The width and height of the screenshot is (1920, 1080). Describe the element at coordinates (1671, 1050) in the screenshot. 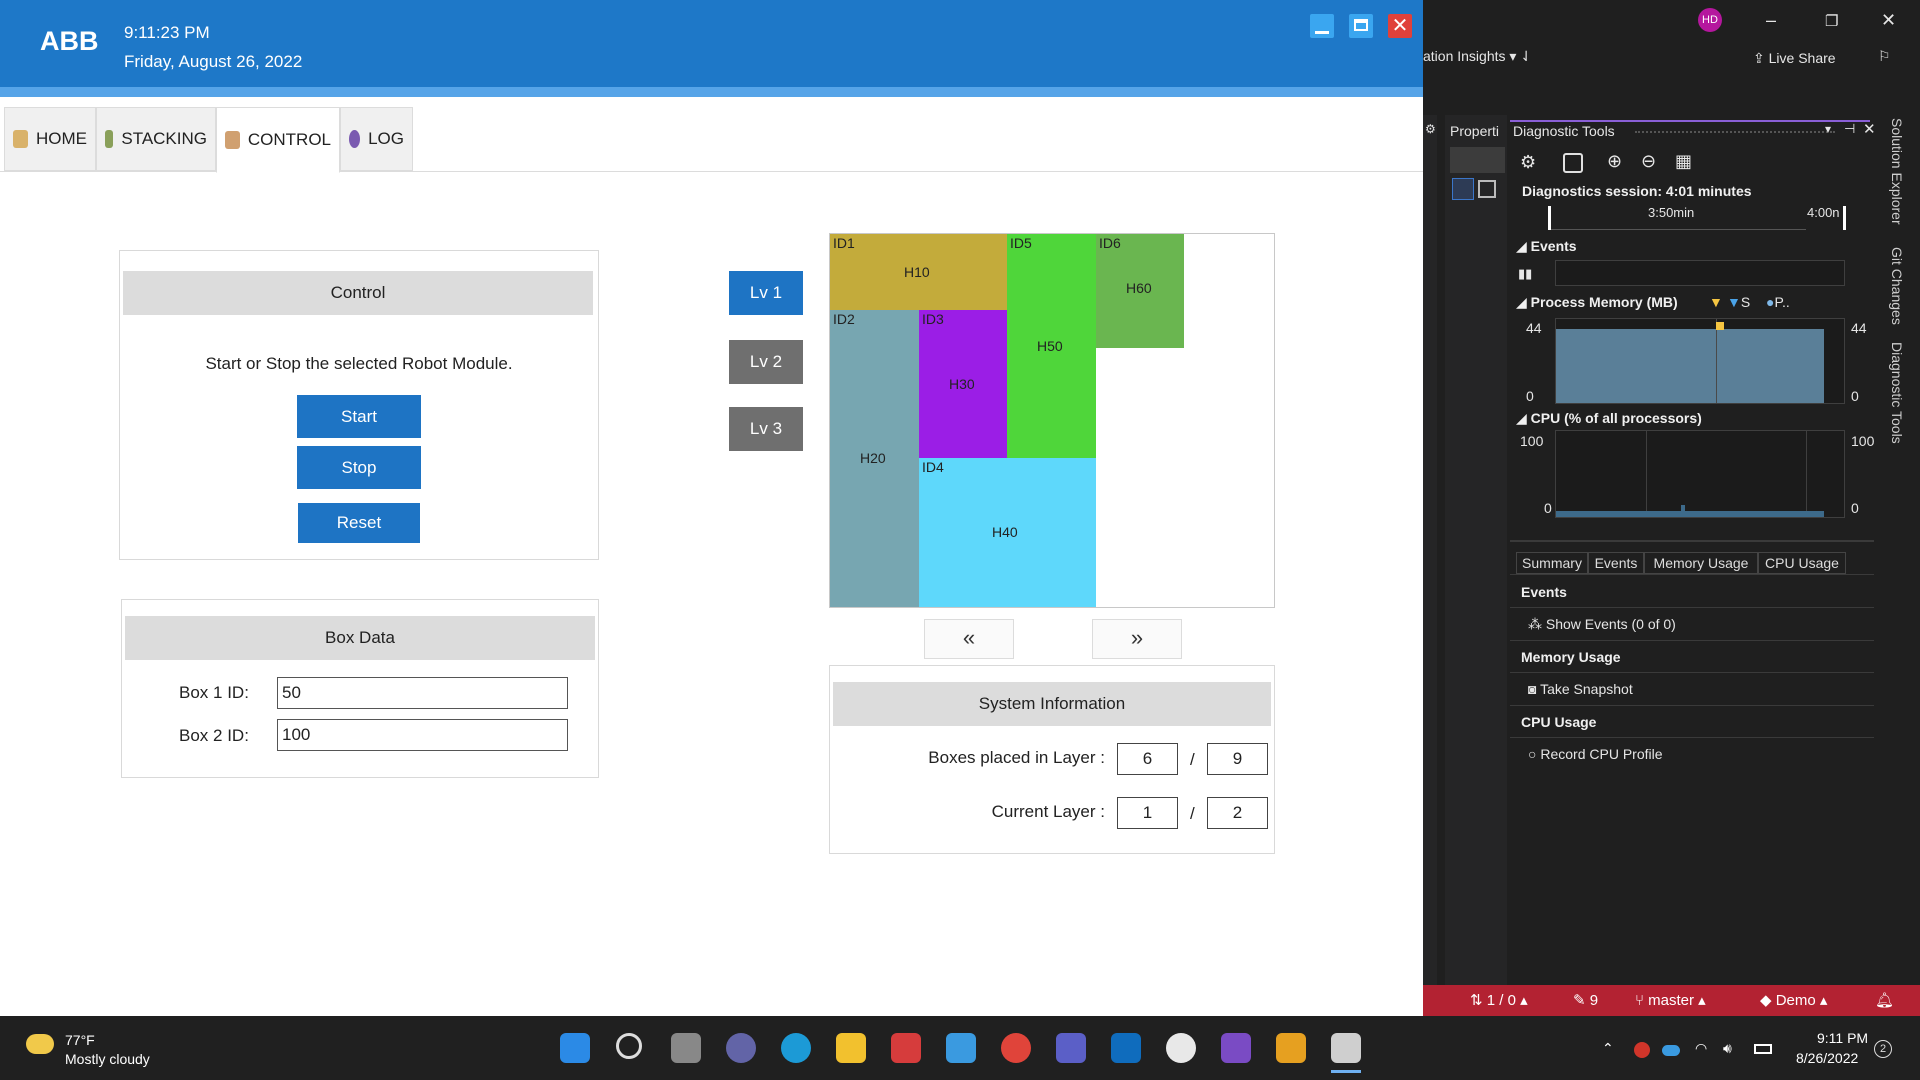

I see `onedrive-icon` at that location.